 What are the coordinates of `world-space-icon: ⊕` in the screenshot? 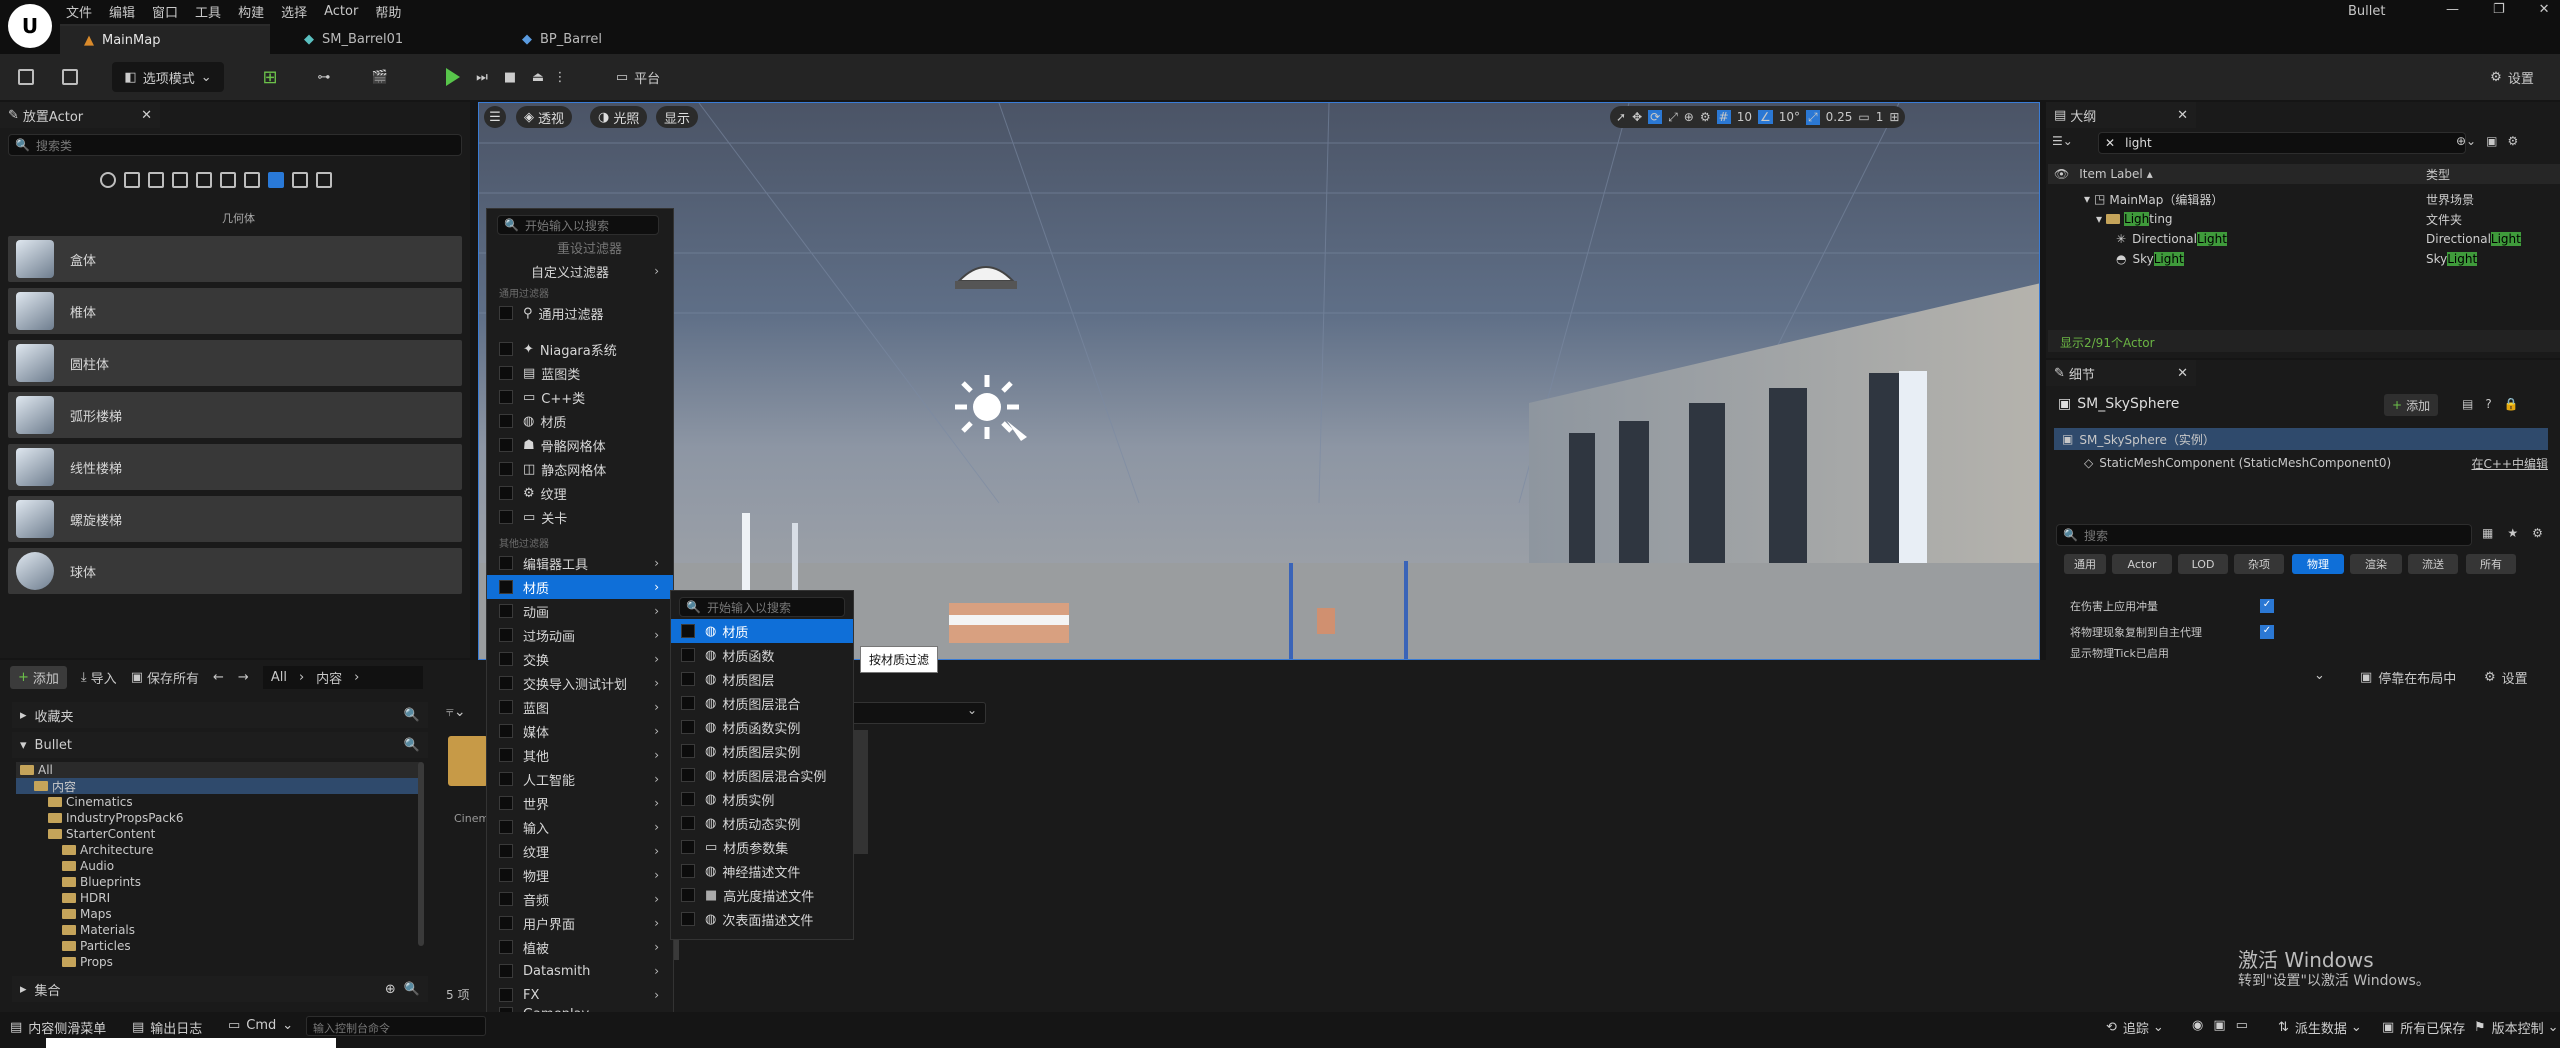 It's located at (1689, 117).